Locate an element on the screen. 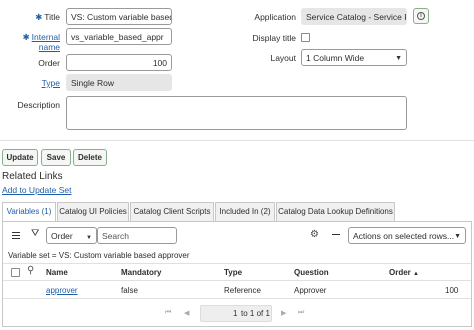 This screenshot has width=474, height=330. layout-select: 1 Column Wide ▼ is located at coordinates (354, 57).